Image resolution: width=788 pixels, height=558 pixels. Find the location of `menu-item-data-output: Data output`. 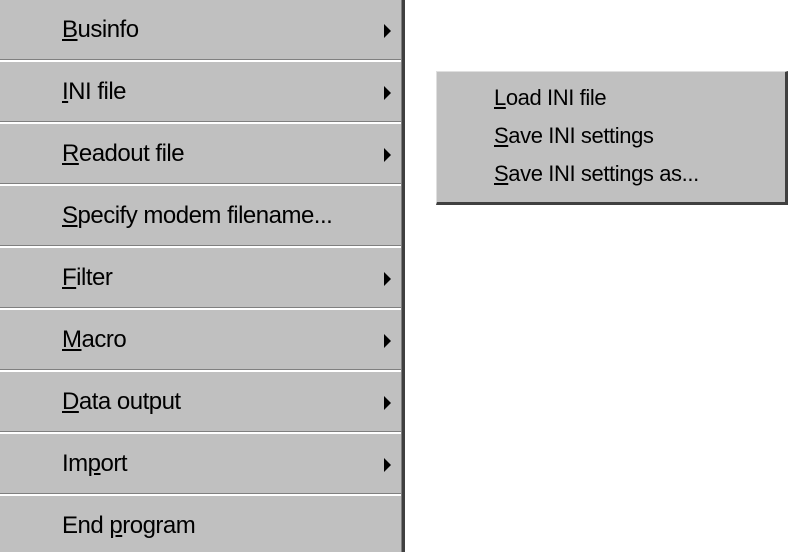

menu-item-data-output: Data output is located at coordinates (200, 403).